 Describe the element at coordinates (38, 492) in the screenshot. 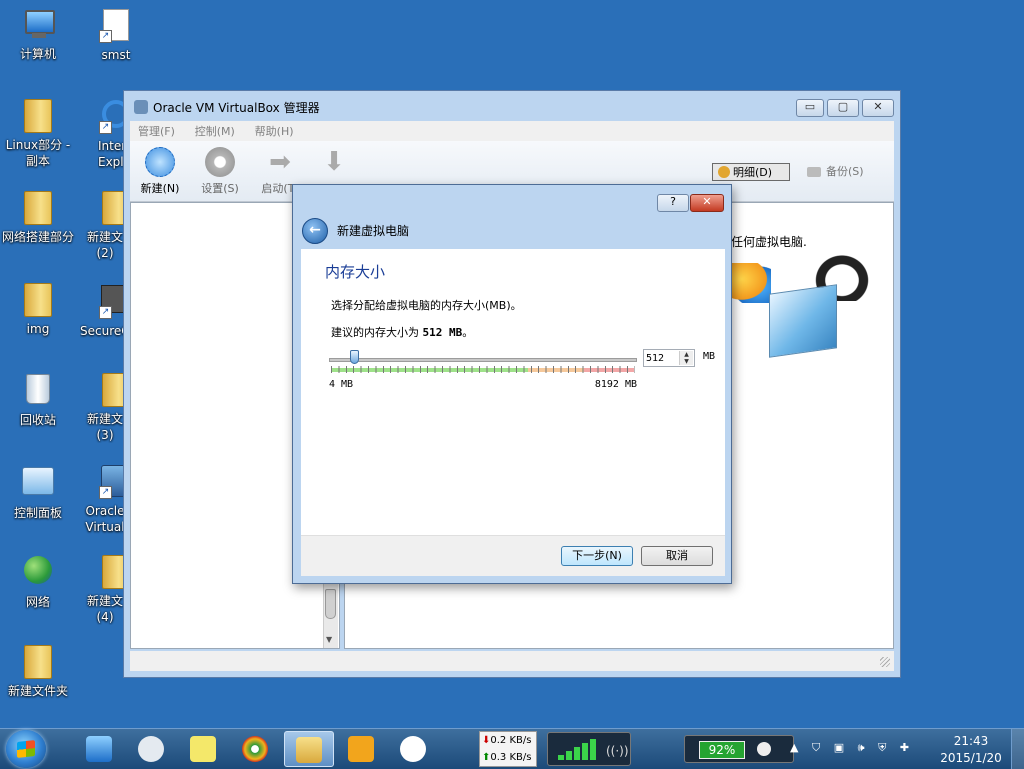

I see `desktop-icon-control-panel: 控制面板` at that location.